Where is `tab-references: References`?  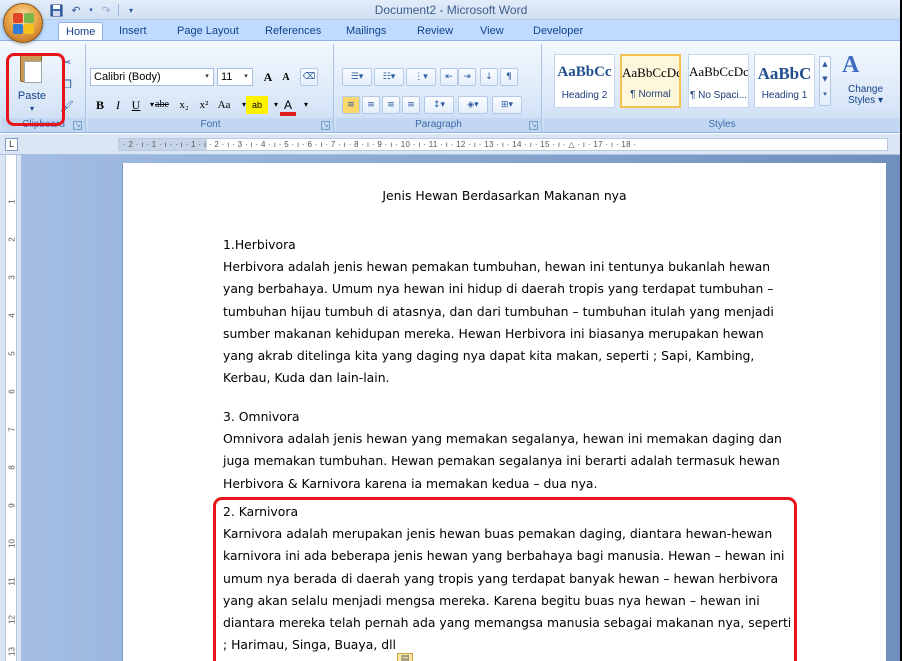
tab-references: References is located at coordinates (293, 31).